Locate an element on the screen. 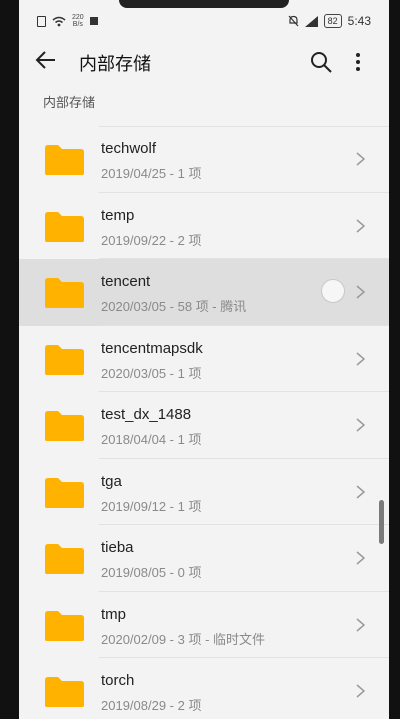 Image resolution: width=400 pixels, height=719 pixels. signal-icon is located at coordinates (311, 21).